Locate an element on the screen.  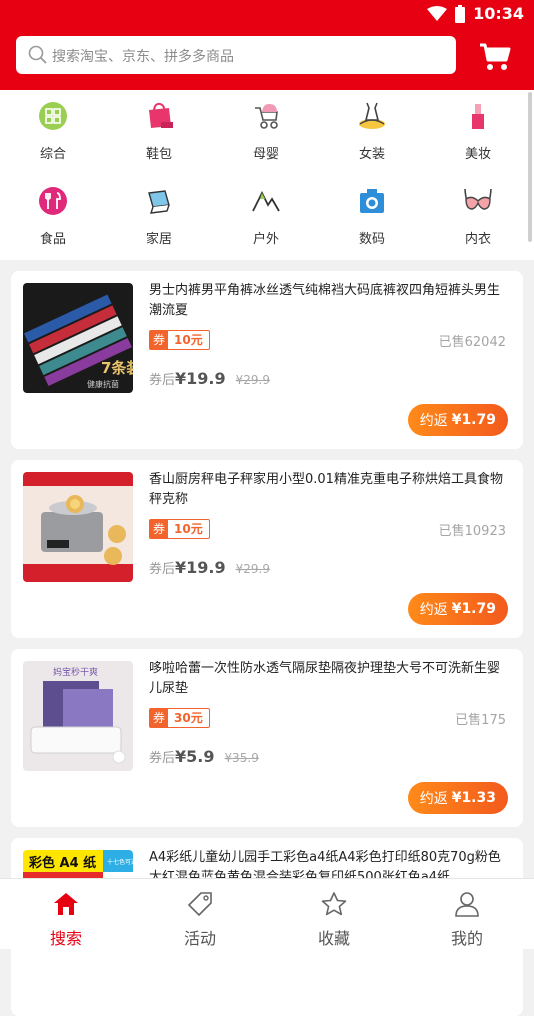
cart-icon is located at coordinates (495, 57).